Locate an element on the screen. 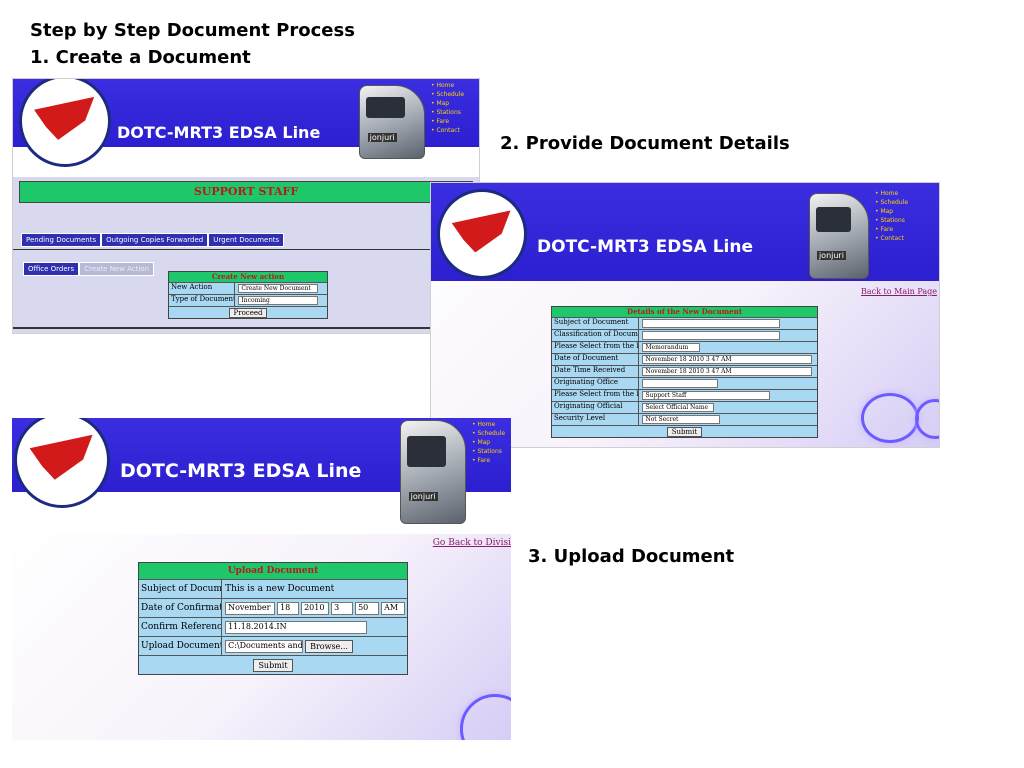 Image resolution: width=1024 pixels, height=768 pixels. tab-urgent-documents: Urgent Documents is located at coordinates (246, 240).